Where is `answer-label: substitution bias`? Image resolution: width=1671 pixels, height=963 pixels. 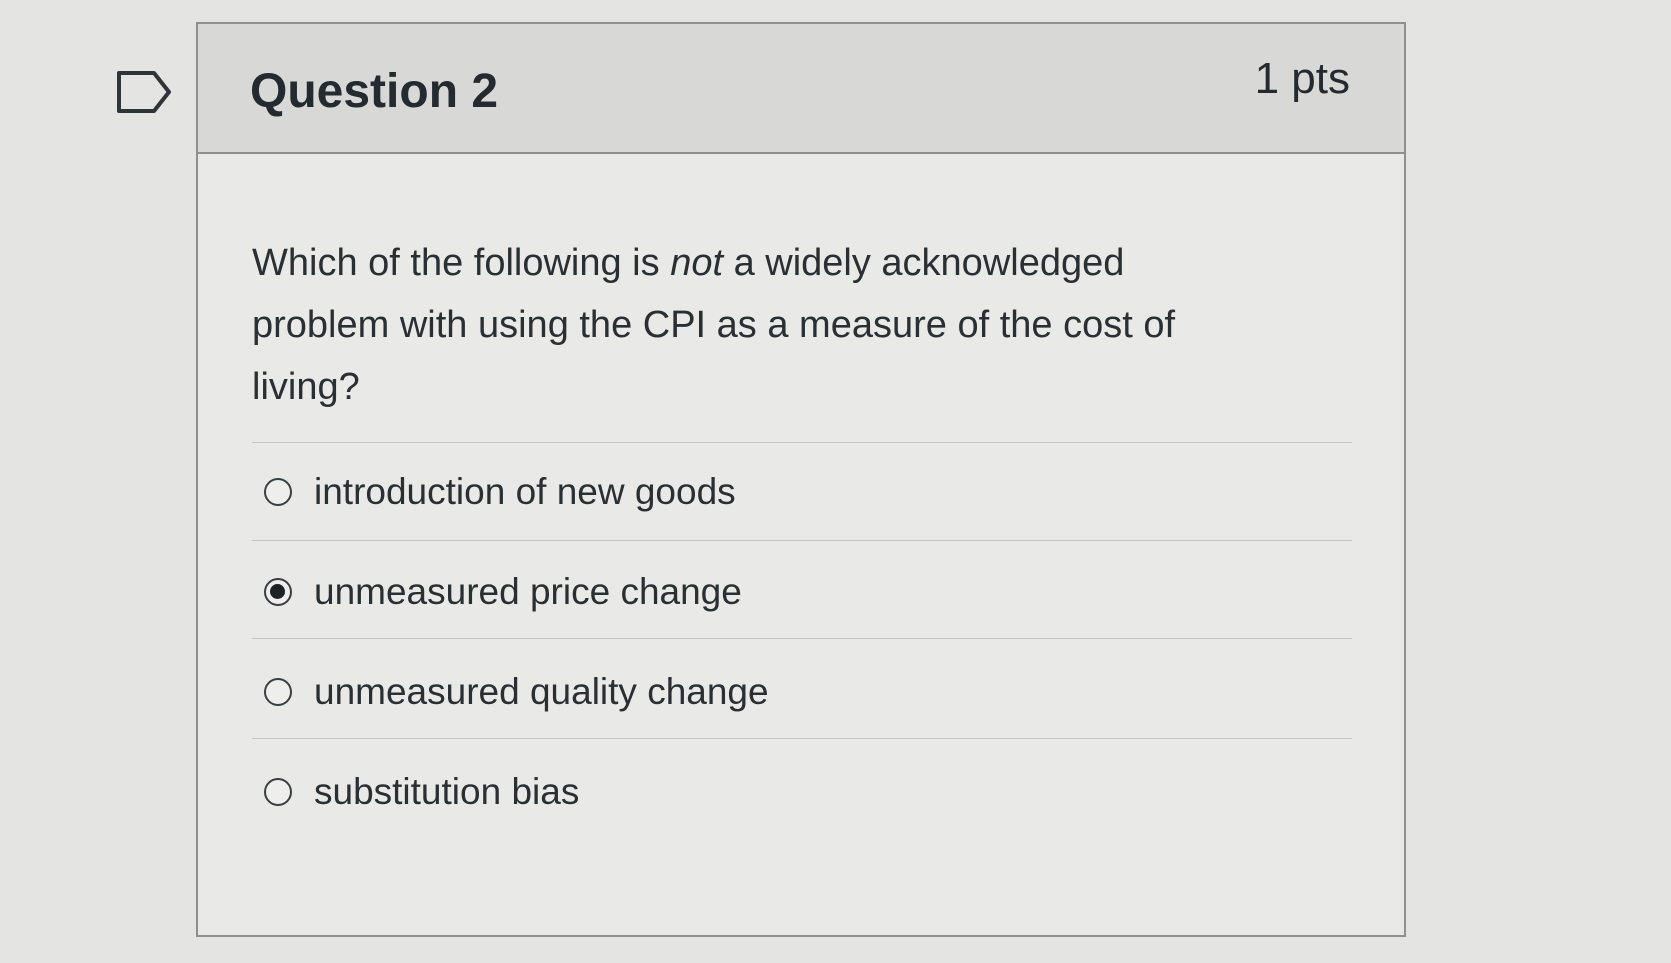 answer-label: substitution bias is located at coordinates (447, 791).